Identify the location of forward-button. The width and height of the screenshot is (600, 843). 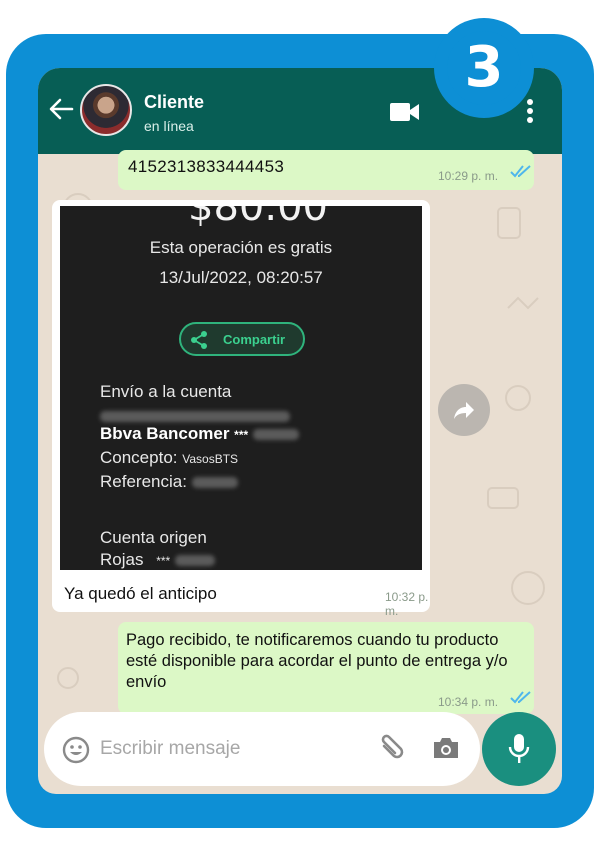
(464, 410).